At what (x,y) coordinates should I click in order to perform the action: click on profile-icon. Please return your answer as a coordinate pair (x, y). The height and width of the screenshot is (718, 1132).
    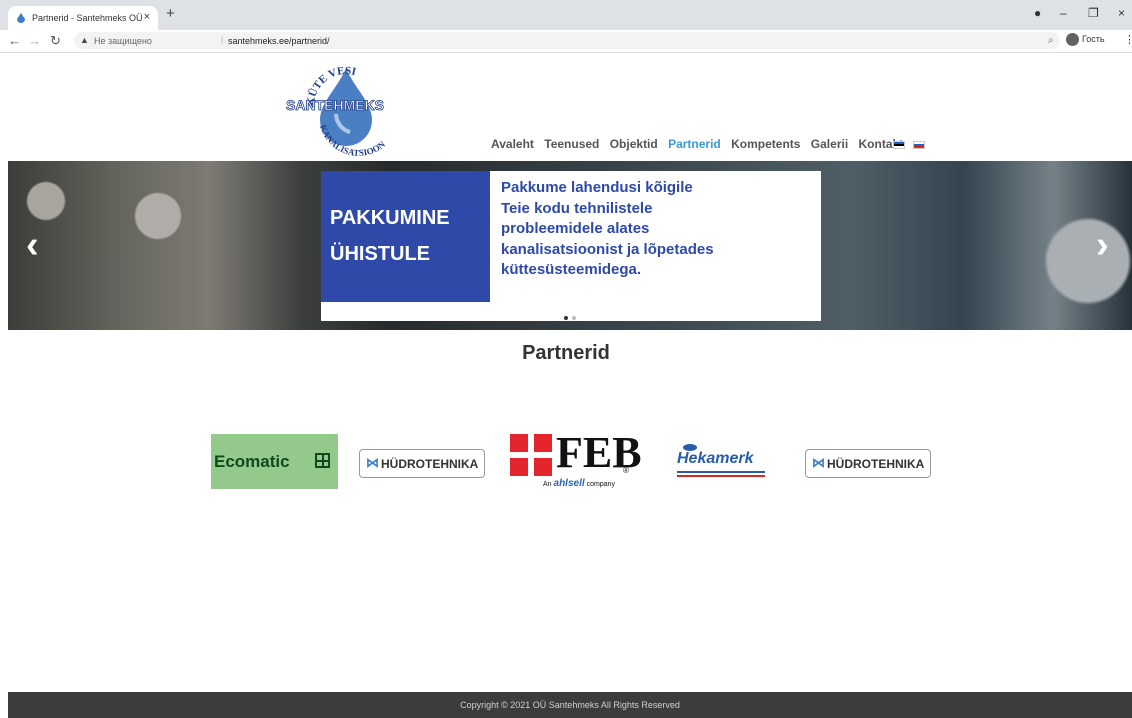
    Looking at the image, I should click on (1072, 39).